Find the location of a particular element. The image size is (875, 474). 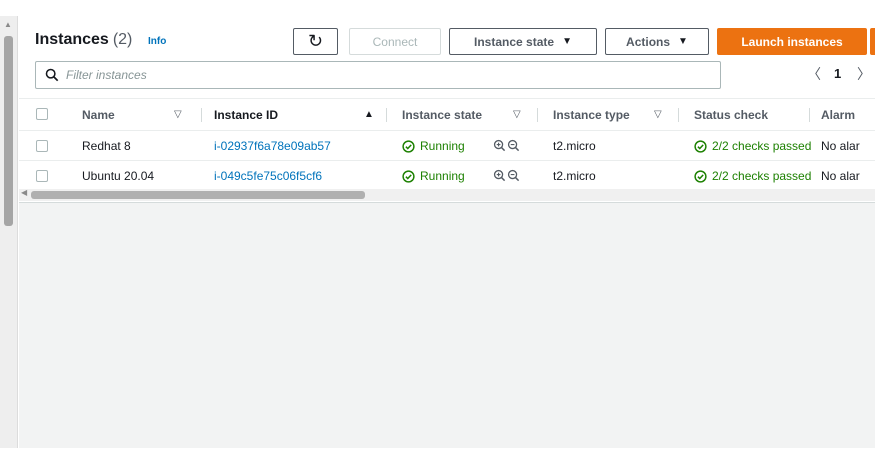

refresh-icon: ↻ is located at coordinates (315, 41).